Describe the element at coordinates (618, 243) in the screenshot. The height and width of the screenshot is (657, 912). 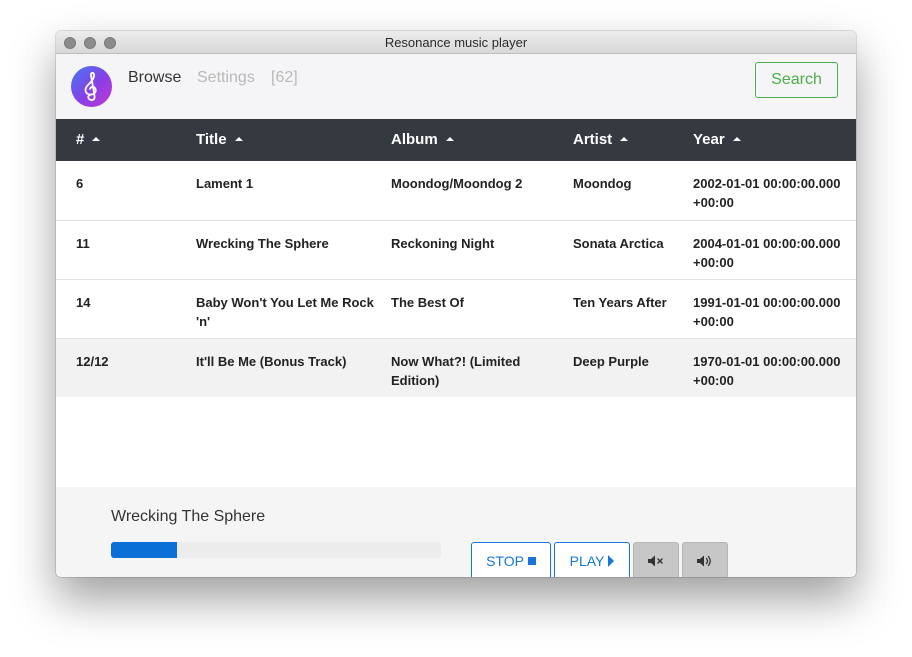
I see `track-artist: Sonata Arctica` at that location.